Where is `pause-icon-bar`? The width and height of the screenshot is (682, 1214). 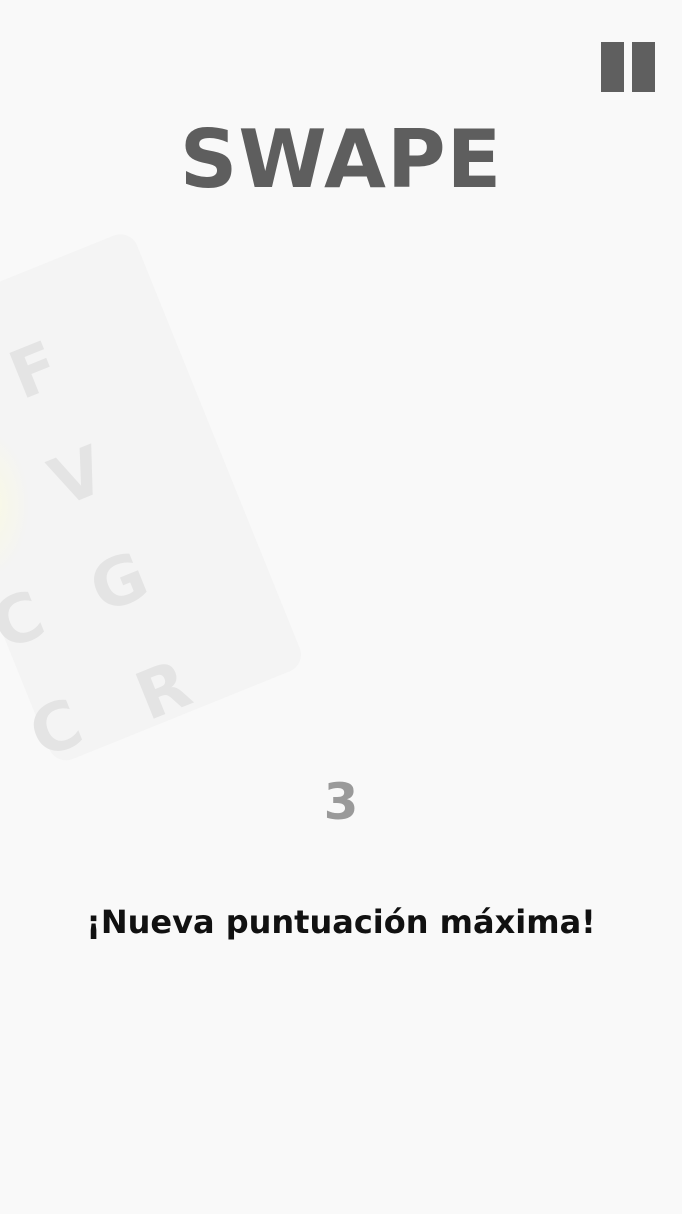 pause-icon-bar is located at coordinates (643, 67).